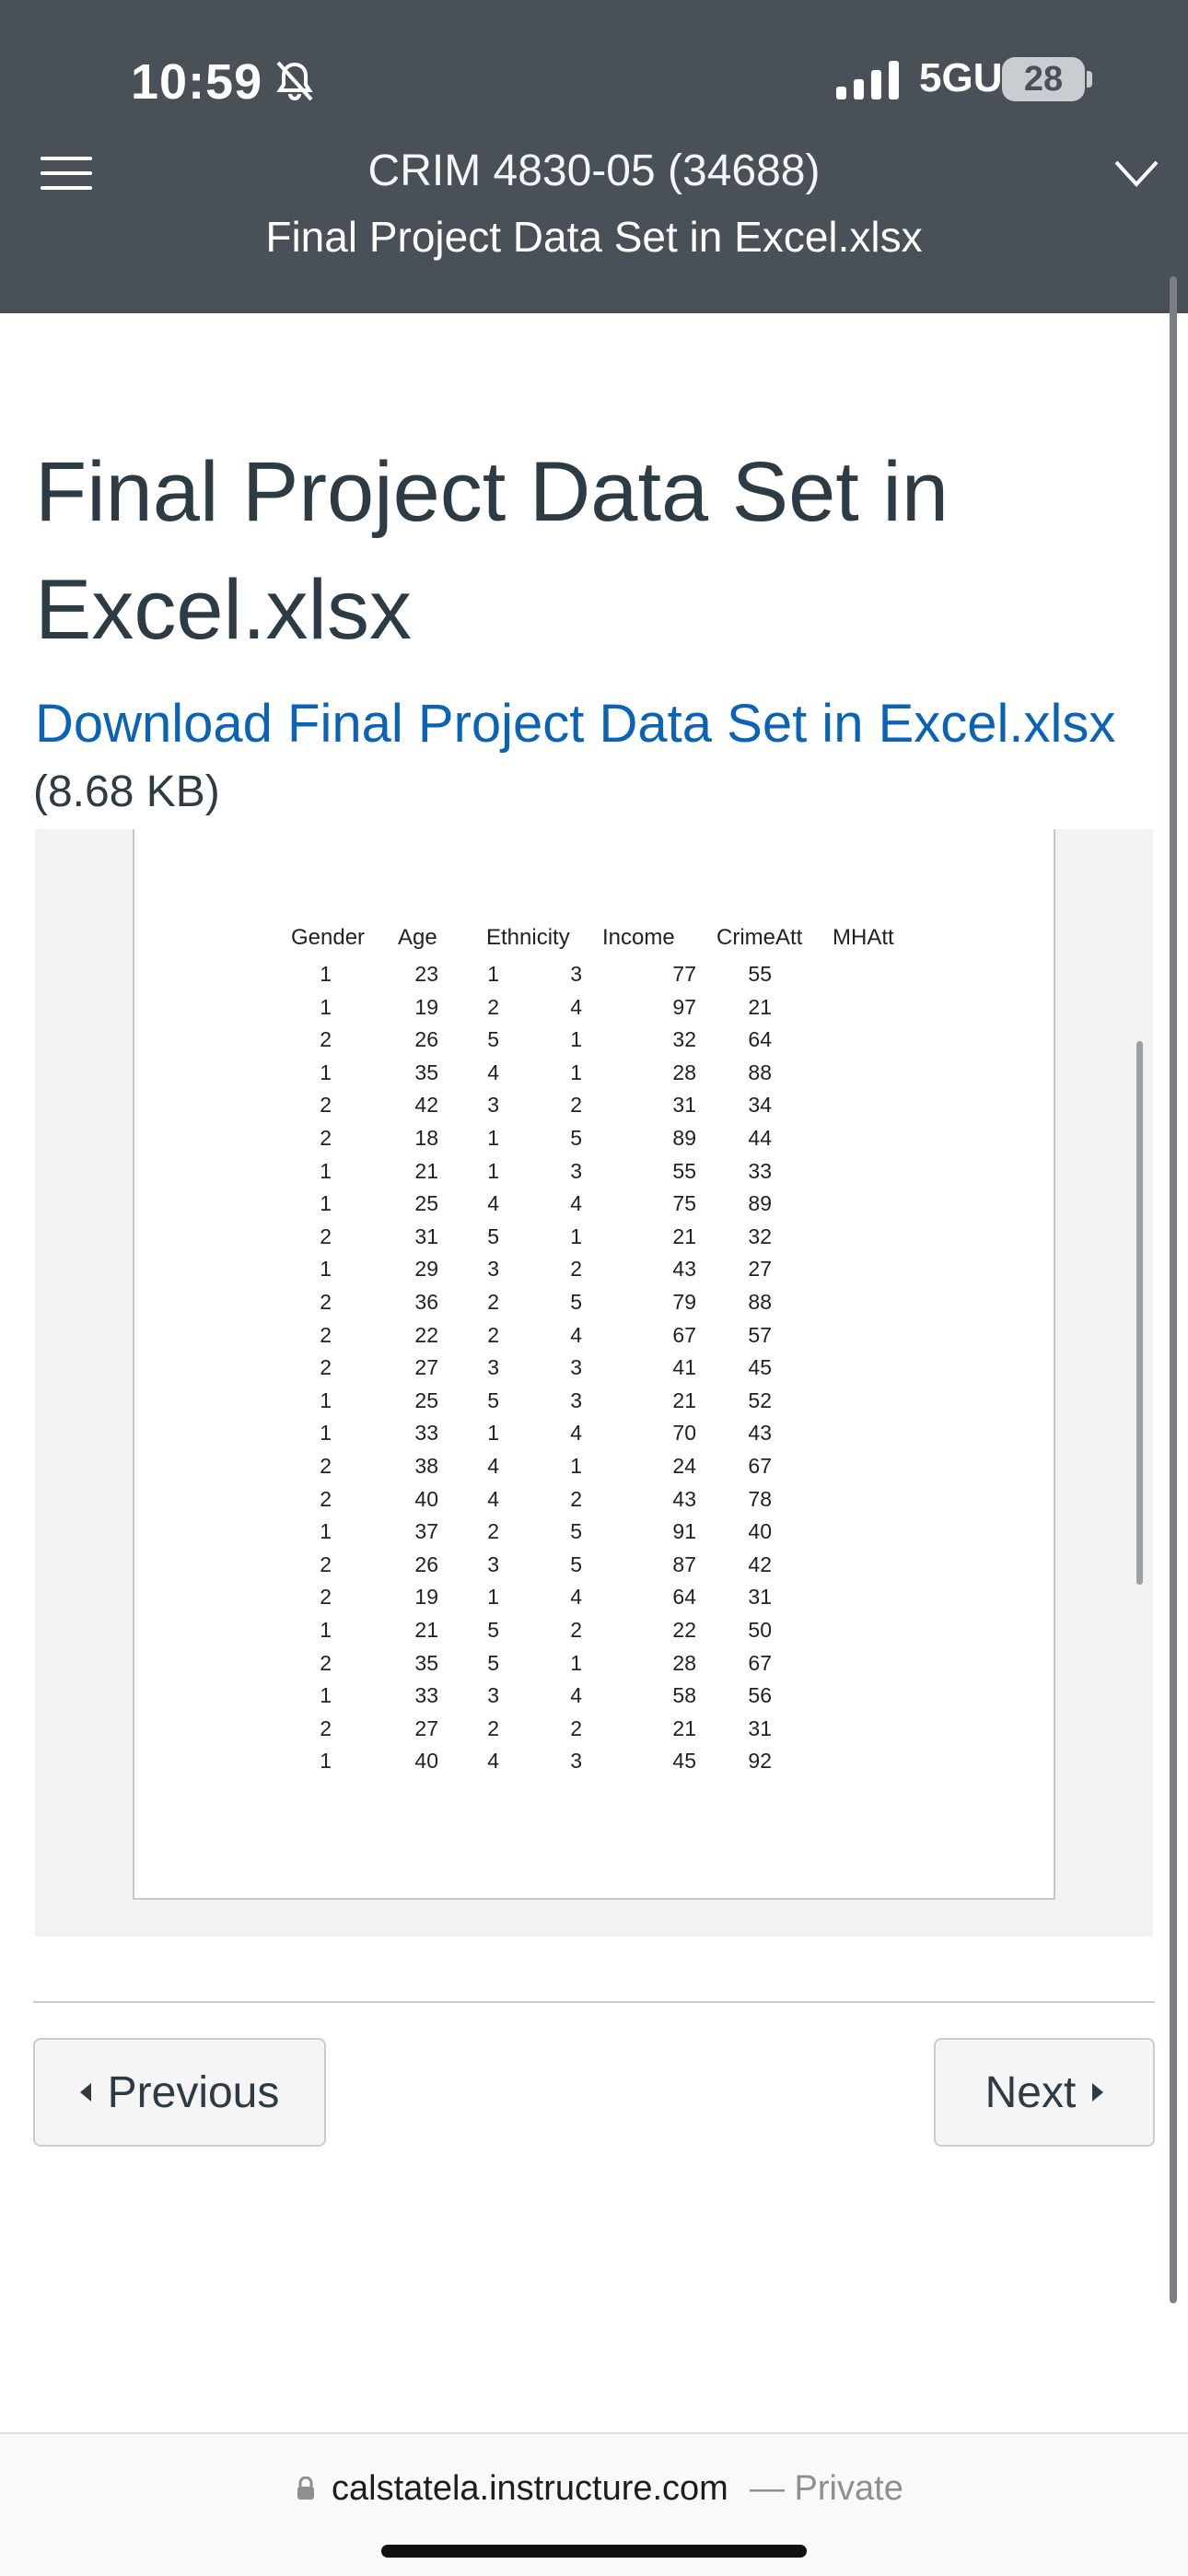 The image size is (1188, 2576). I want to click on home-indicator, so click(594, 2551).